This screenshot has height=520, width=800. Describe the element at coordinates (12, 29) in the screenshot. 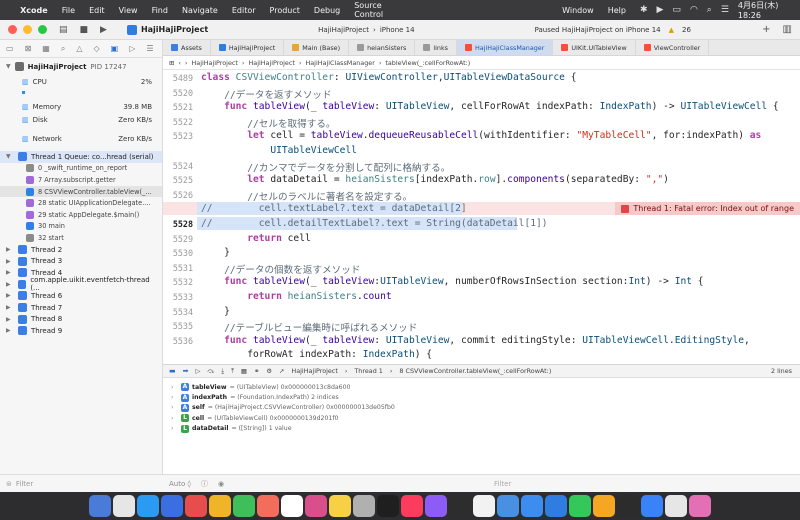

I see `close-button` at that location.